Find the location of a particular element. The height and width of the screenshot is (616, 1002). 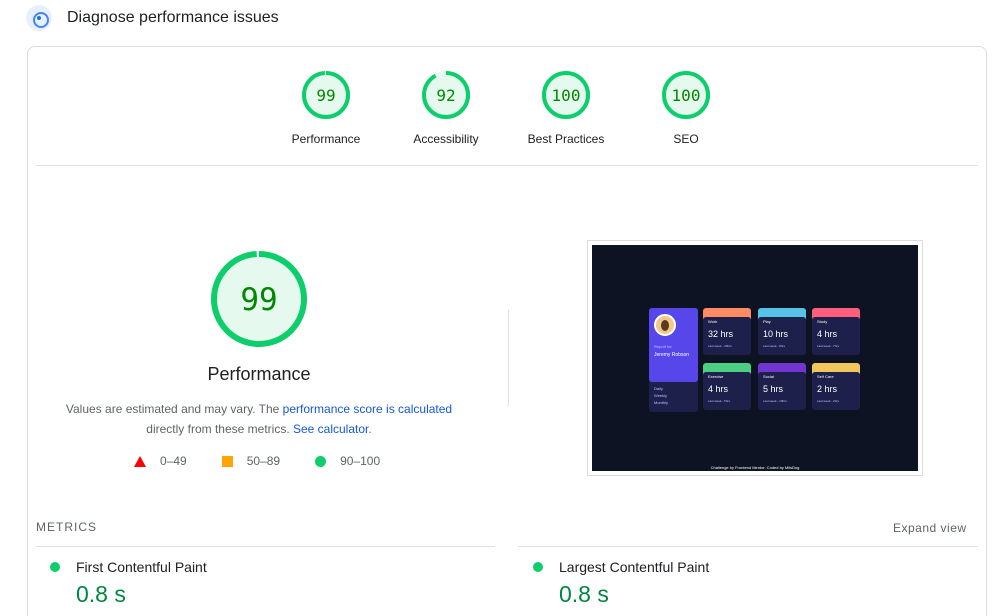

activity-card-play: Play 10 hrs Last week - 8hrs is located at coordinates (782, 331).